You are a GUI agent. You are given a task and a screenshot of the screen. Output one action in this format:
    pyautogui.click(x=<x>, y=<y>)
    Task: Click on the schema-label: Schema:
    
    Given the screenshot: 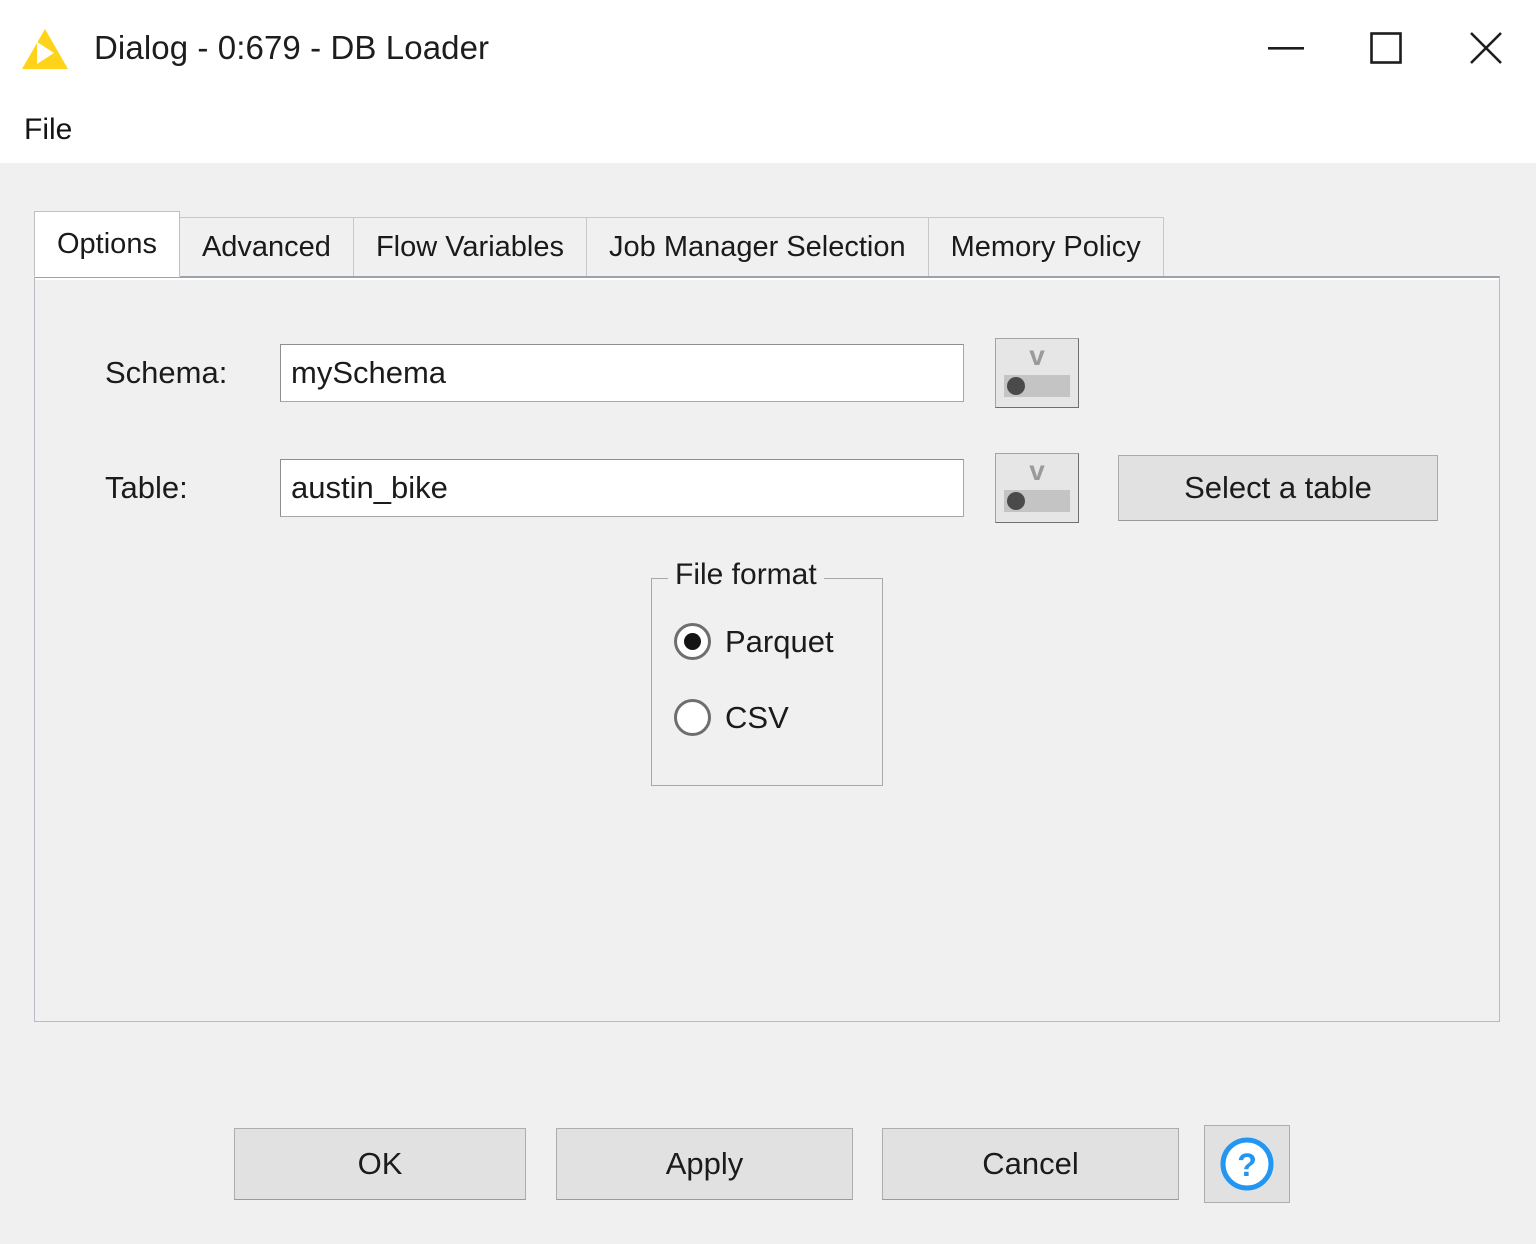 What is the action you would take?
    pyautogui.click(x=166, y=372)
    